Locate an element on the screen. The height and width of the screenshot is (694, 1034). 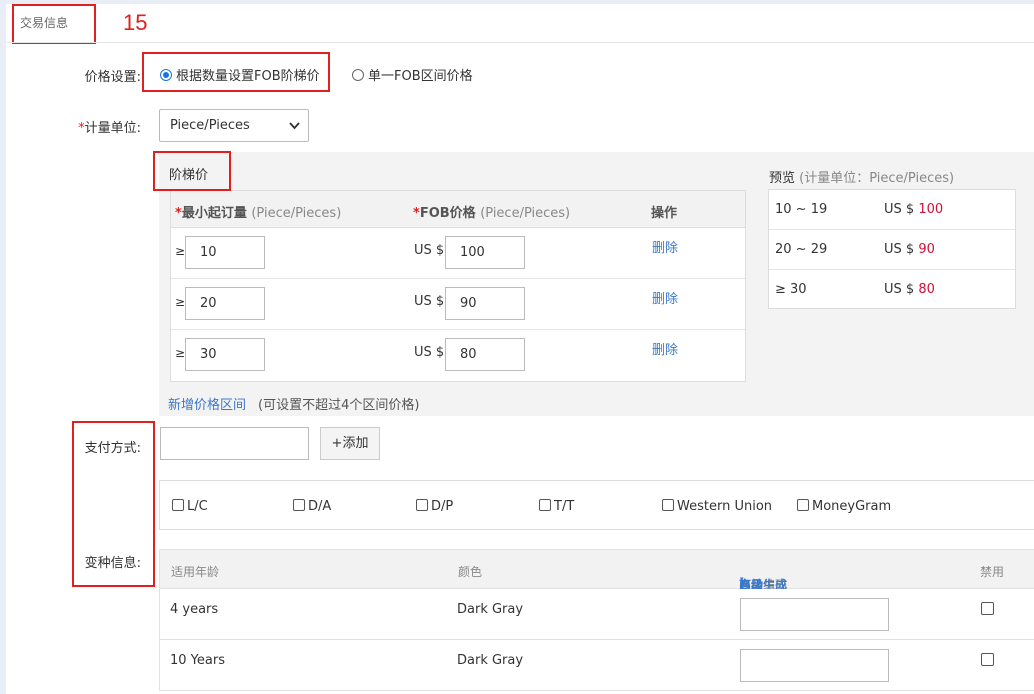
min-qty-input: 20 is located at coordinates (225, 303).